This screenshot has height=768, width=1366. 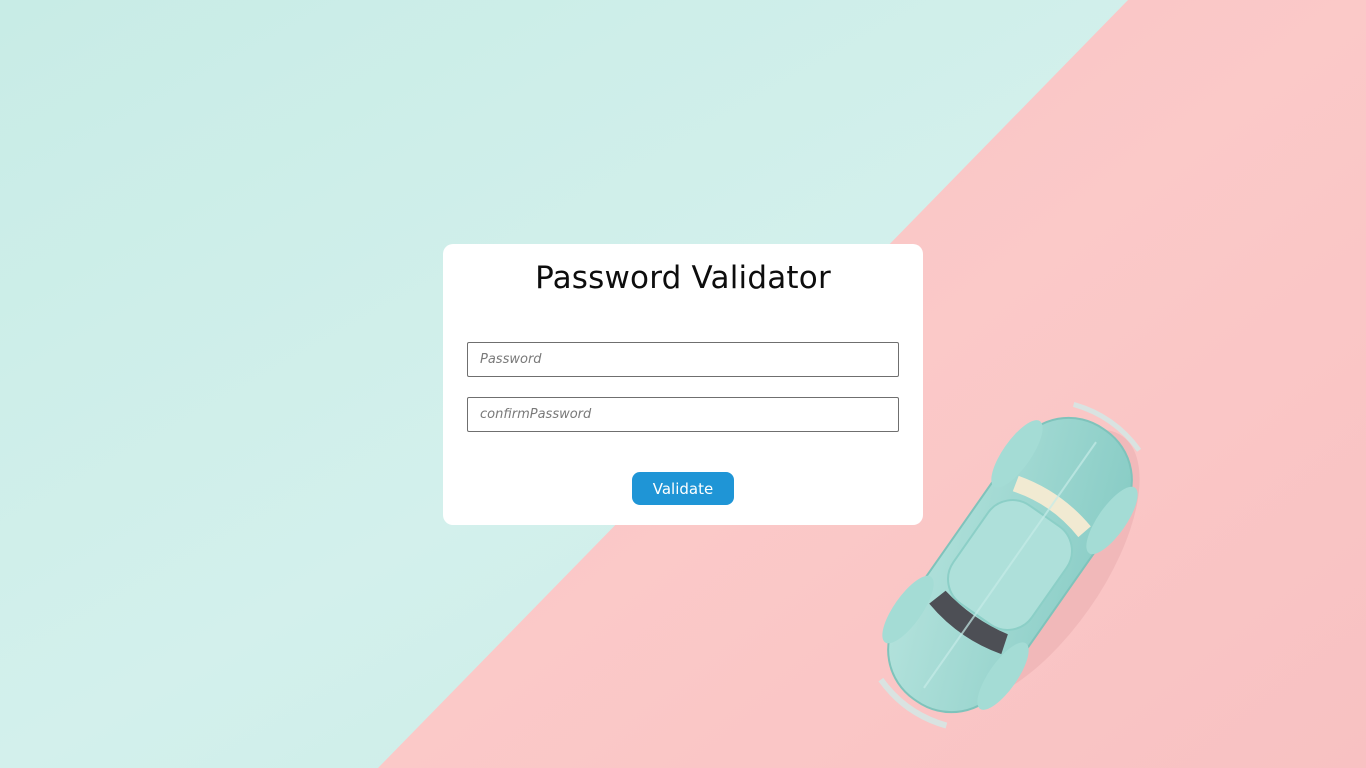 I want to click on validate-button: Validate, so click(x=683, y=488).